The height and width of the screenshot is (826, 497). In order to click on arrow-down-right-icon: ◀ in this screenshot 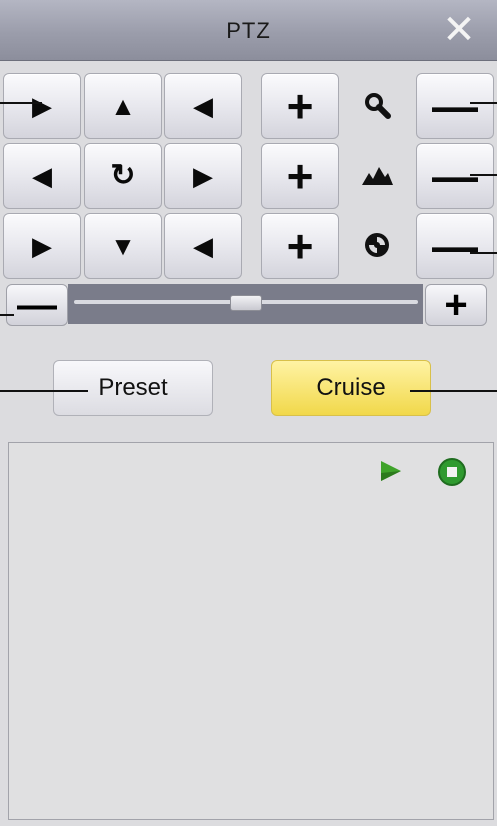, I will do `click(203, 246)`.